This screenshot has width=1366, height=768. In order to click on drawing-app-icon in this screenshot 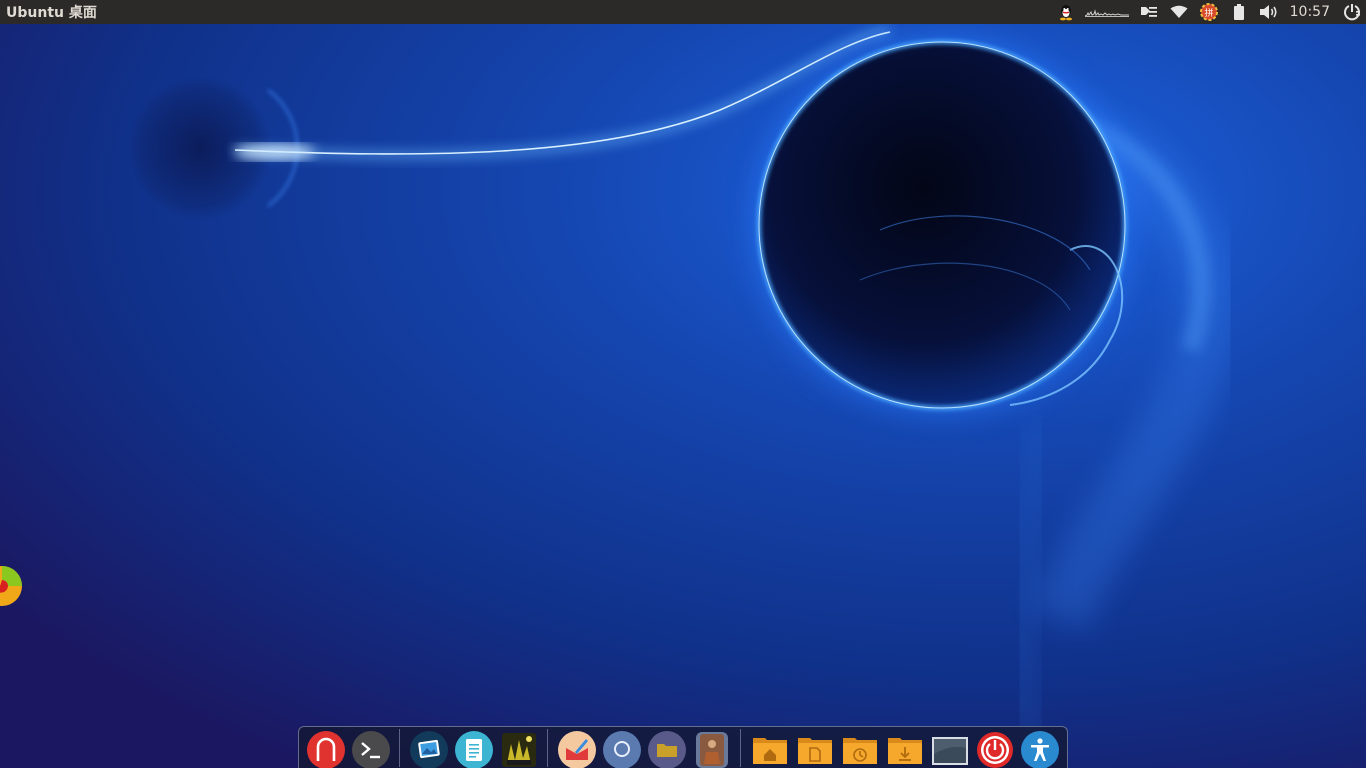, I will do `click(577, 749)`.